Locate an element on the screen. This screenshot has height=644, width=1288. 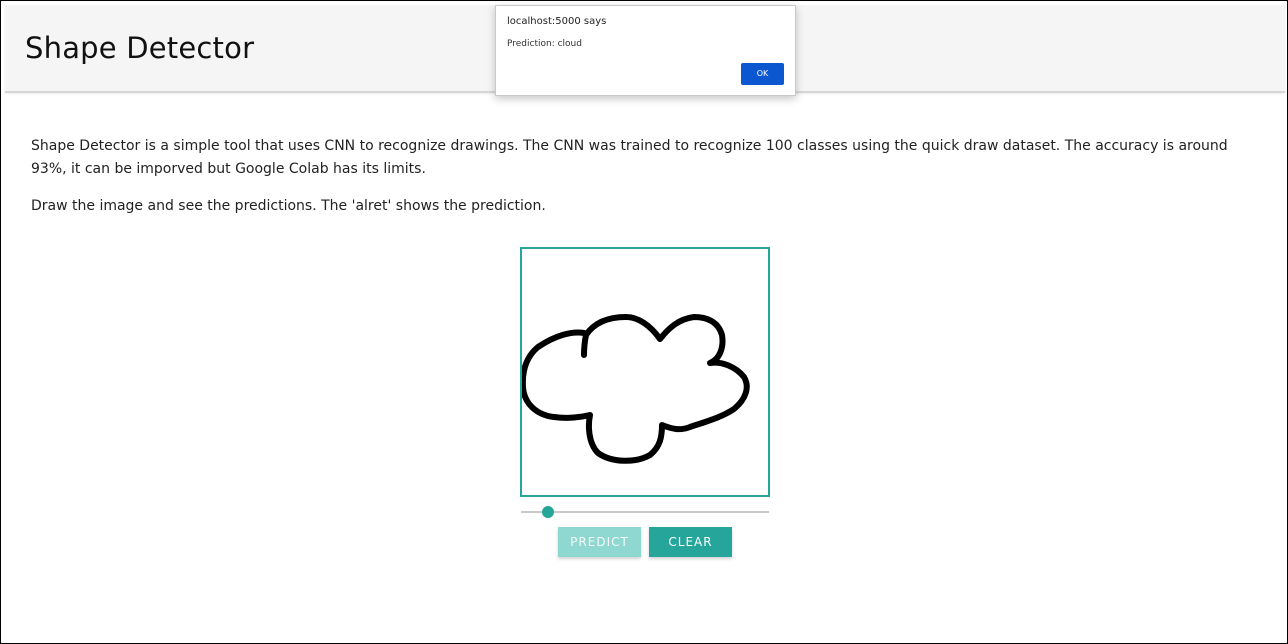
alert-origin-text: localhost:5000 says is located at coordinates (557, 21).